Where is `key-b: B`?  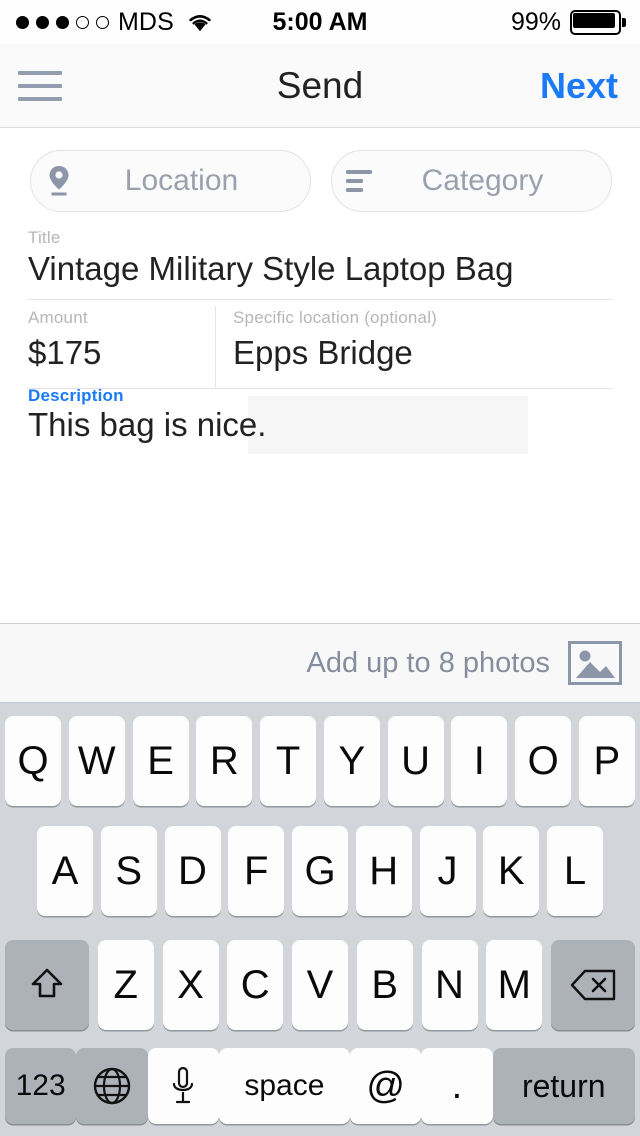
key-b: B is located at coordinates (384, 985).